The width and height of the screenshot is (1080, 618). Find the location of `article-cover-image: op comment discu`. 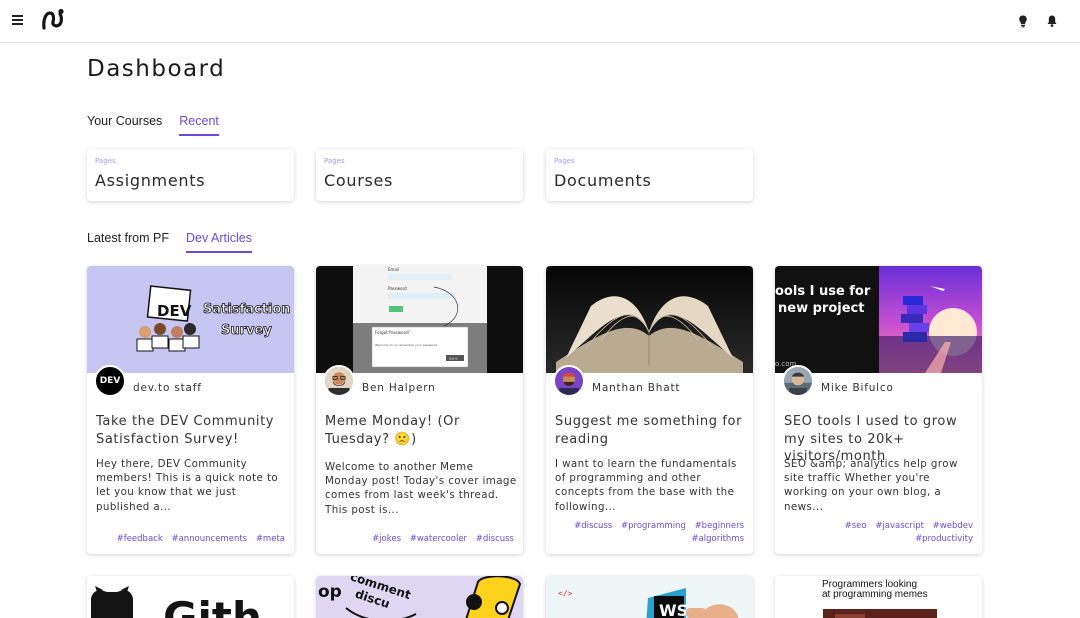

article-cover-image: op comment discu is located at coordinates (419, 597).